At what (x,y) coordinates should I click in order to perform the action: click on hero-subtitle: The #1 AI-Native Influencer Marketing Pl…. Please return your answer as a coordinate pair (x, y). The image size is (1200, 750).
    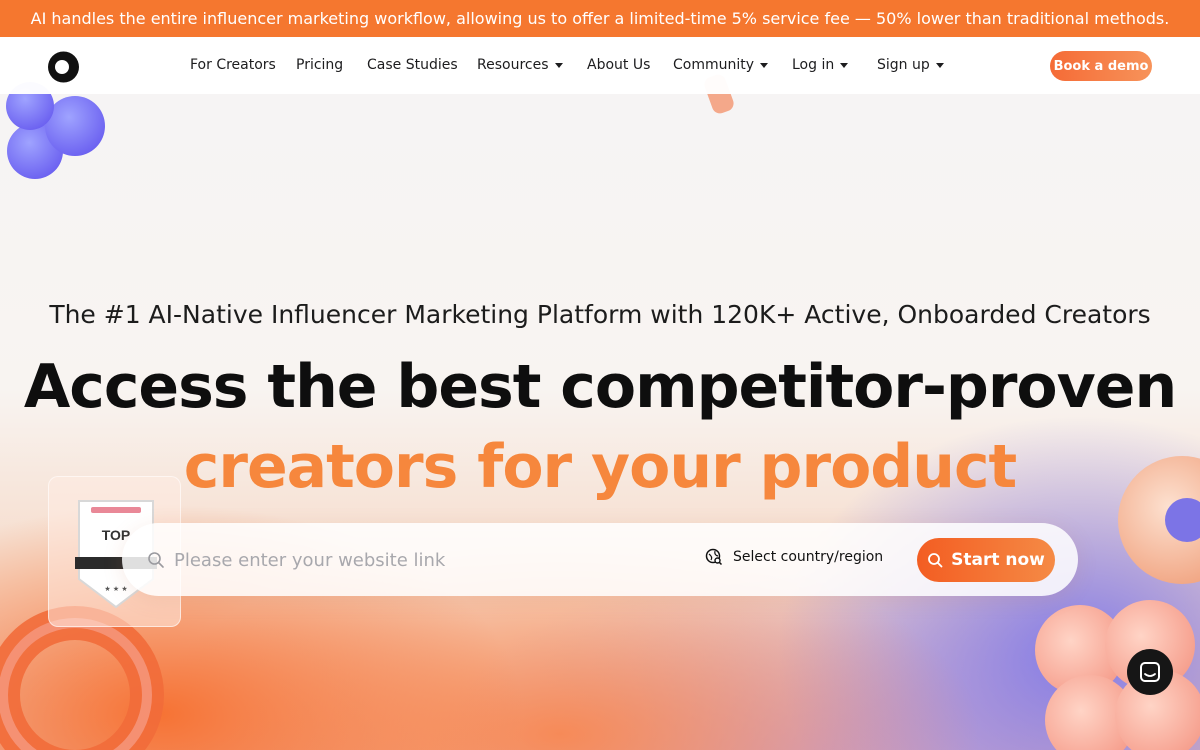
    Looking at the image, I should click on (600, 314).